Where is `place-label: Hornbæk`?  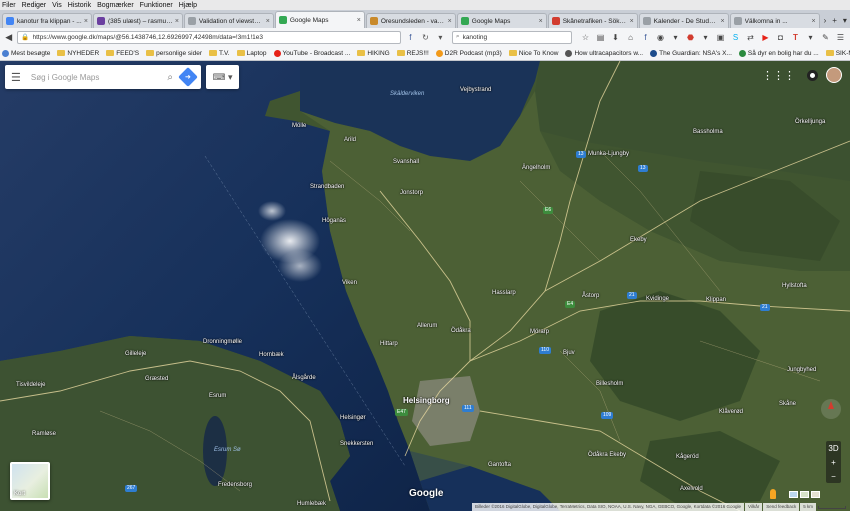 place-label: Hornbæk is located at coordinates (271, 355).